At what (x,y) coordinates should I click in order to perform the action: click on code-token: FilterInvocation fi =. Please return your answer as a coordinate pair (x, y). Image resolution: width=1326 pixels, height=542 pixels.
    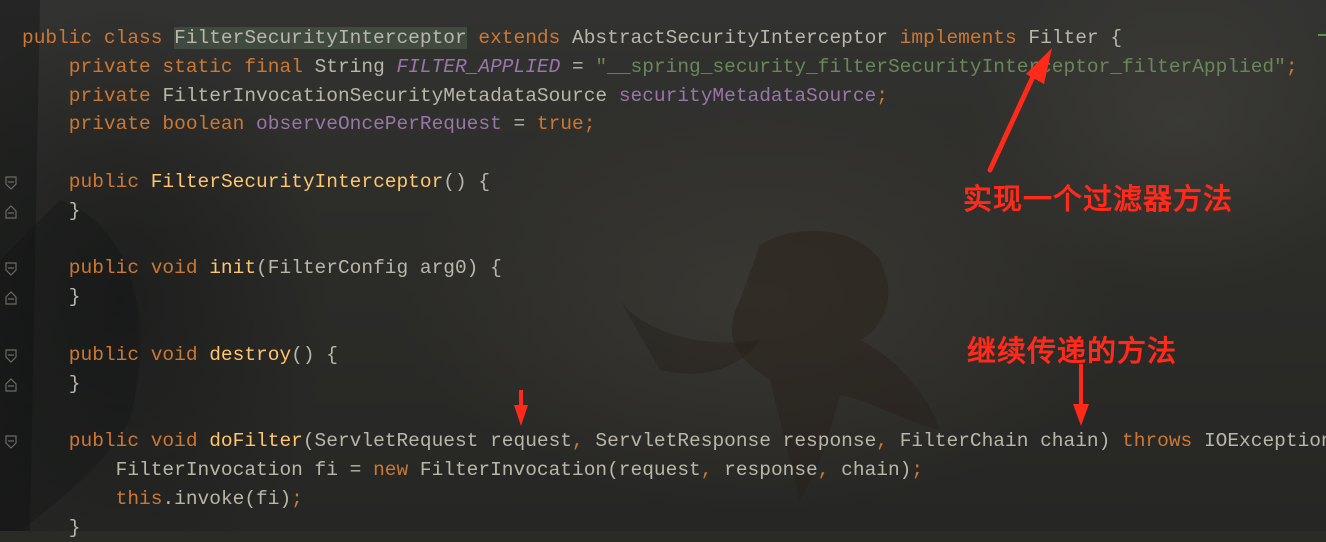
    Looking at the image, I should click on (198, 469).